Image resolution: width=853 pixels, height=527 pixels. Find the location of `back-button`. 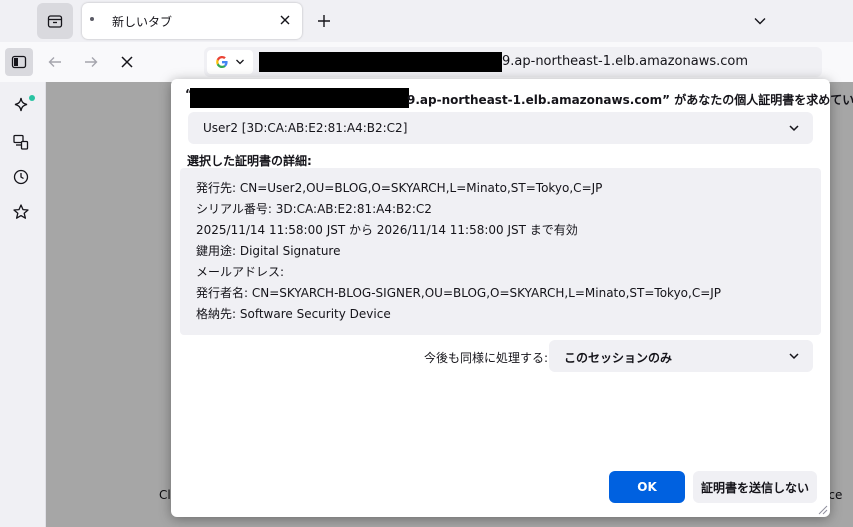

back-button is located at coordinates (55, 62).